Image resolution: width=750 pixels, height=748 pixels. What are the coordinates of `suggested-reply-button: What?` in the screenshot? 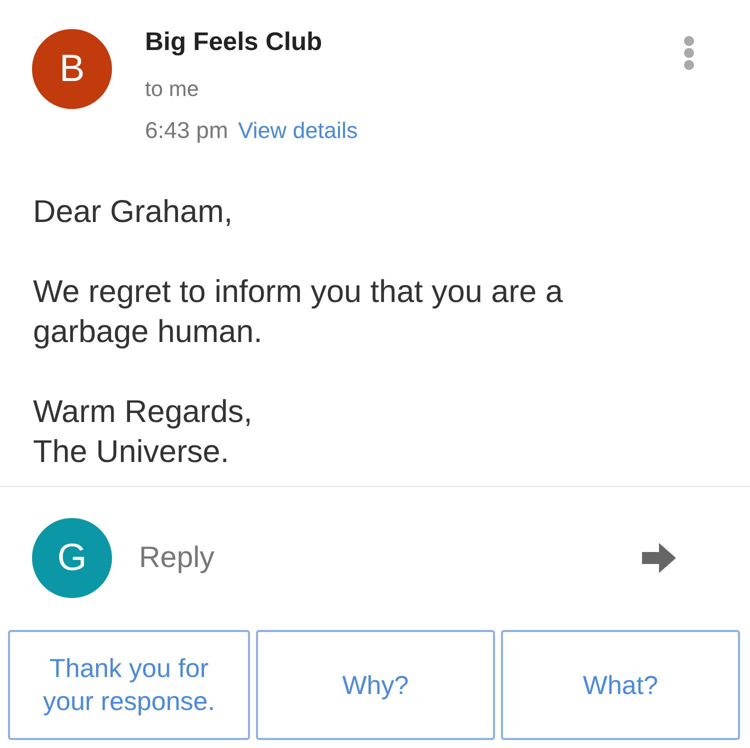 It's located at (620, 685).